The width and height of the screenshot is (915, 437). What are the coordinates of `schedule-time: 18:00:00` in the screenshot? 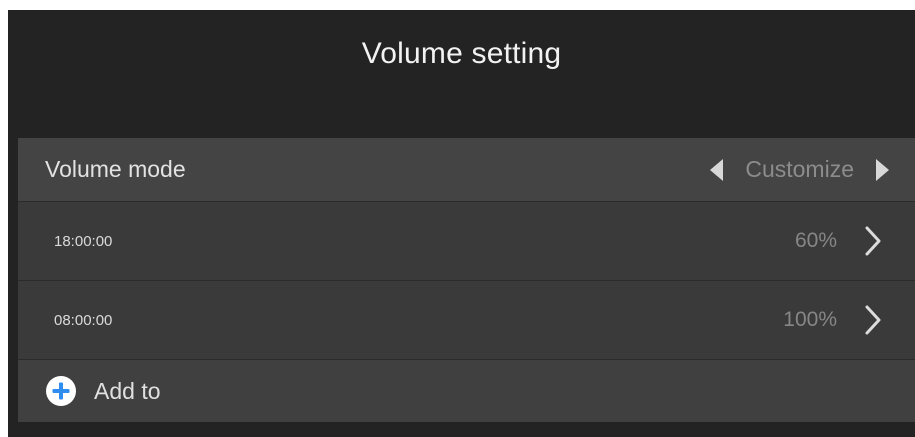 It's located at (83, 241).